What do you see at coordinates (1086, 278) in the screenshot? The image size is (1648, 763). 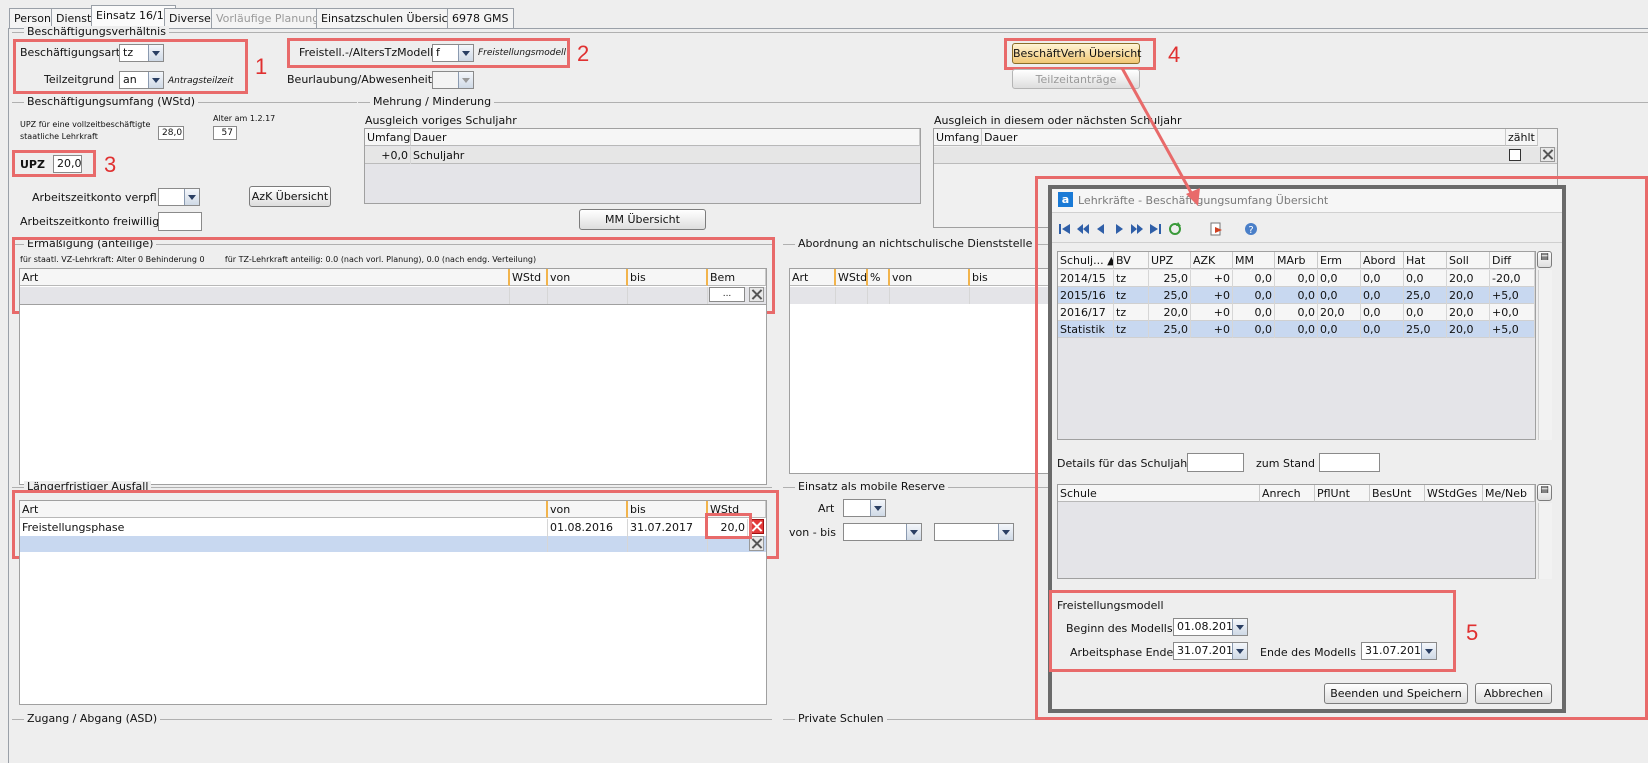 I see `cell-schuljahr: 2014/15` at bounding box center [1086, 278].